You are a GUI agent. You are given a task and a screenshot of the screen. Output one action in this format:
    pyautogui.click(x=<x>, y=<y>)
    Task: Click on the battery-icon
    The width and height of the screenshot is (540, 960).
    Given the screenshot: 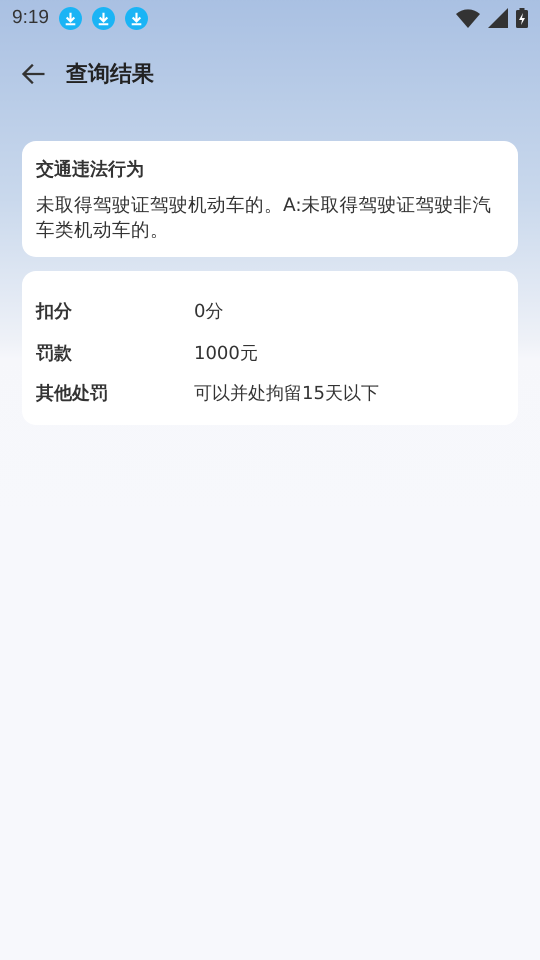 What is the action you would take?
    pyautogui.click(x=522, y=18)
    